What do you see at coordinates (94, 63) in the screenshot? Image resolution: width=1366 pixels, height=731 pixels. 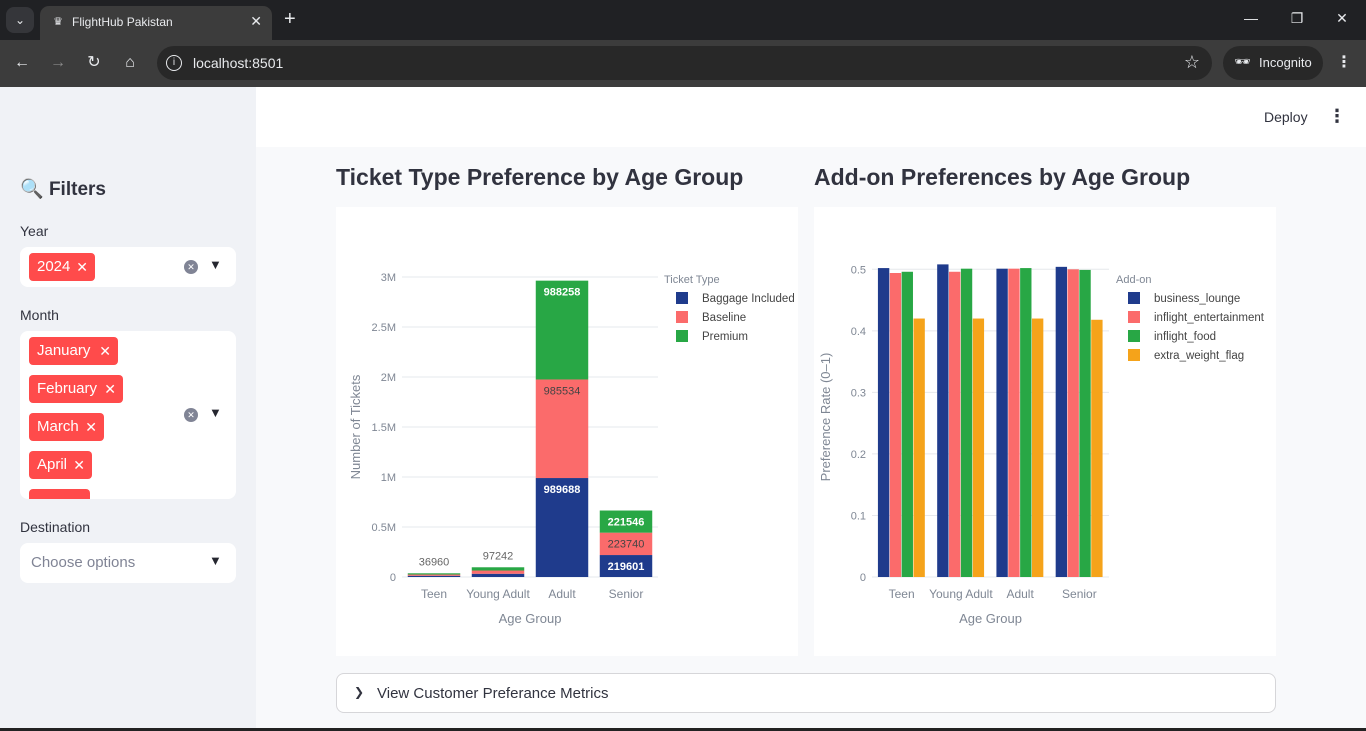 I see `reload-icon: ↻` at bounding box center [94, 63].